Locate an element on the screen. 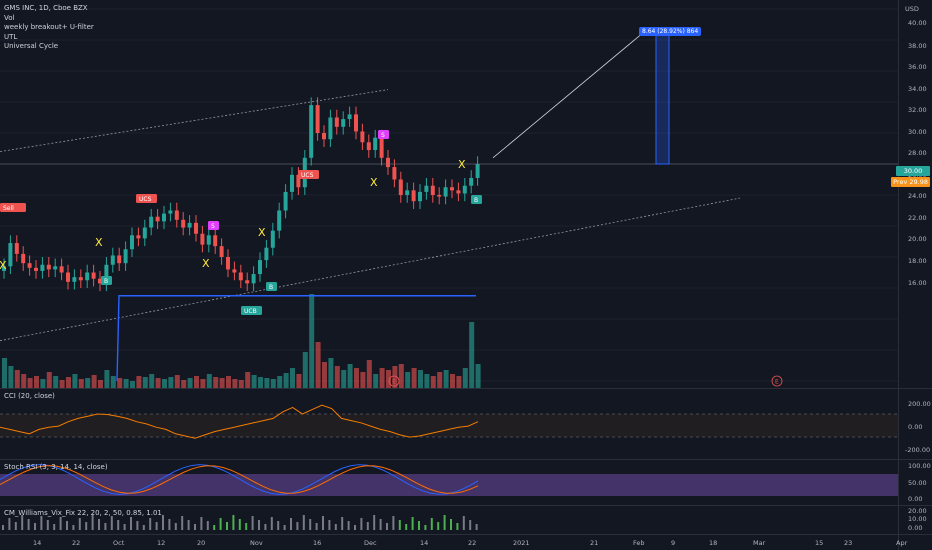 The width and height of the screenshot is (932, 550). cci-legend: CCI (20, close) is located at coordinates (29, 396).